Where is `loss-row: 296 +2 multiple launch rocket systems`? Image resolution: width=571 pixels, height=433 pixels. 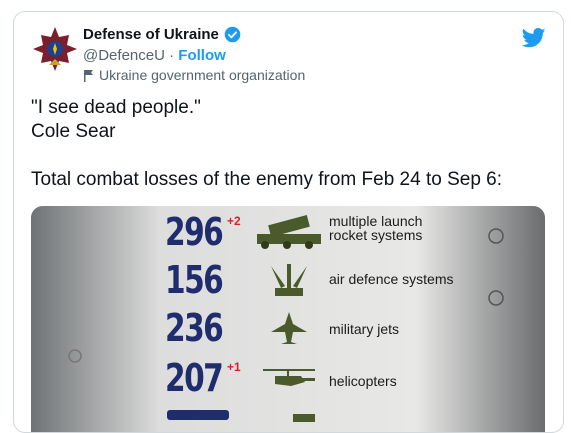 loss-row: 296 +2 multiple launch rocket systems is located at coordinates (288, 233).